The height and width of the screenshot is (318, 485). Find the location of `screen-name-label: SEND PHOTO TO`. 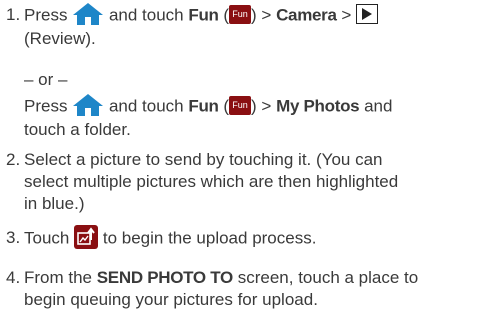

screen-name-label: SEND PHOTO TO is located at coordinates (165, 277).